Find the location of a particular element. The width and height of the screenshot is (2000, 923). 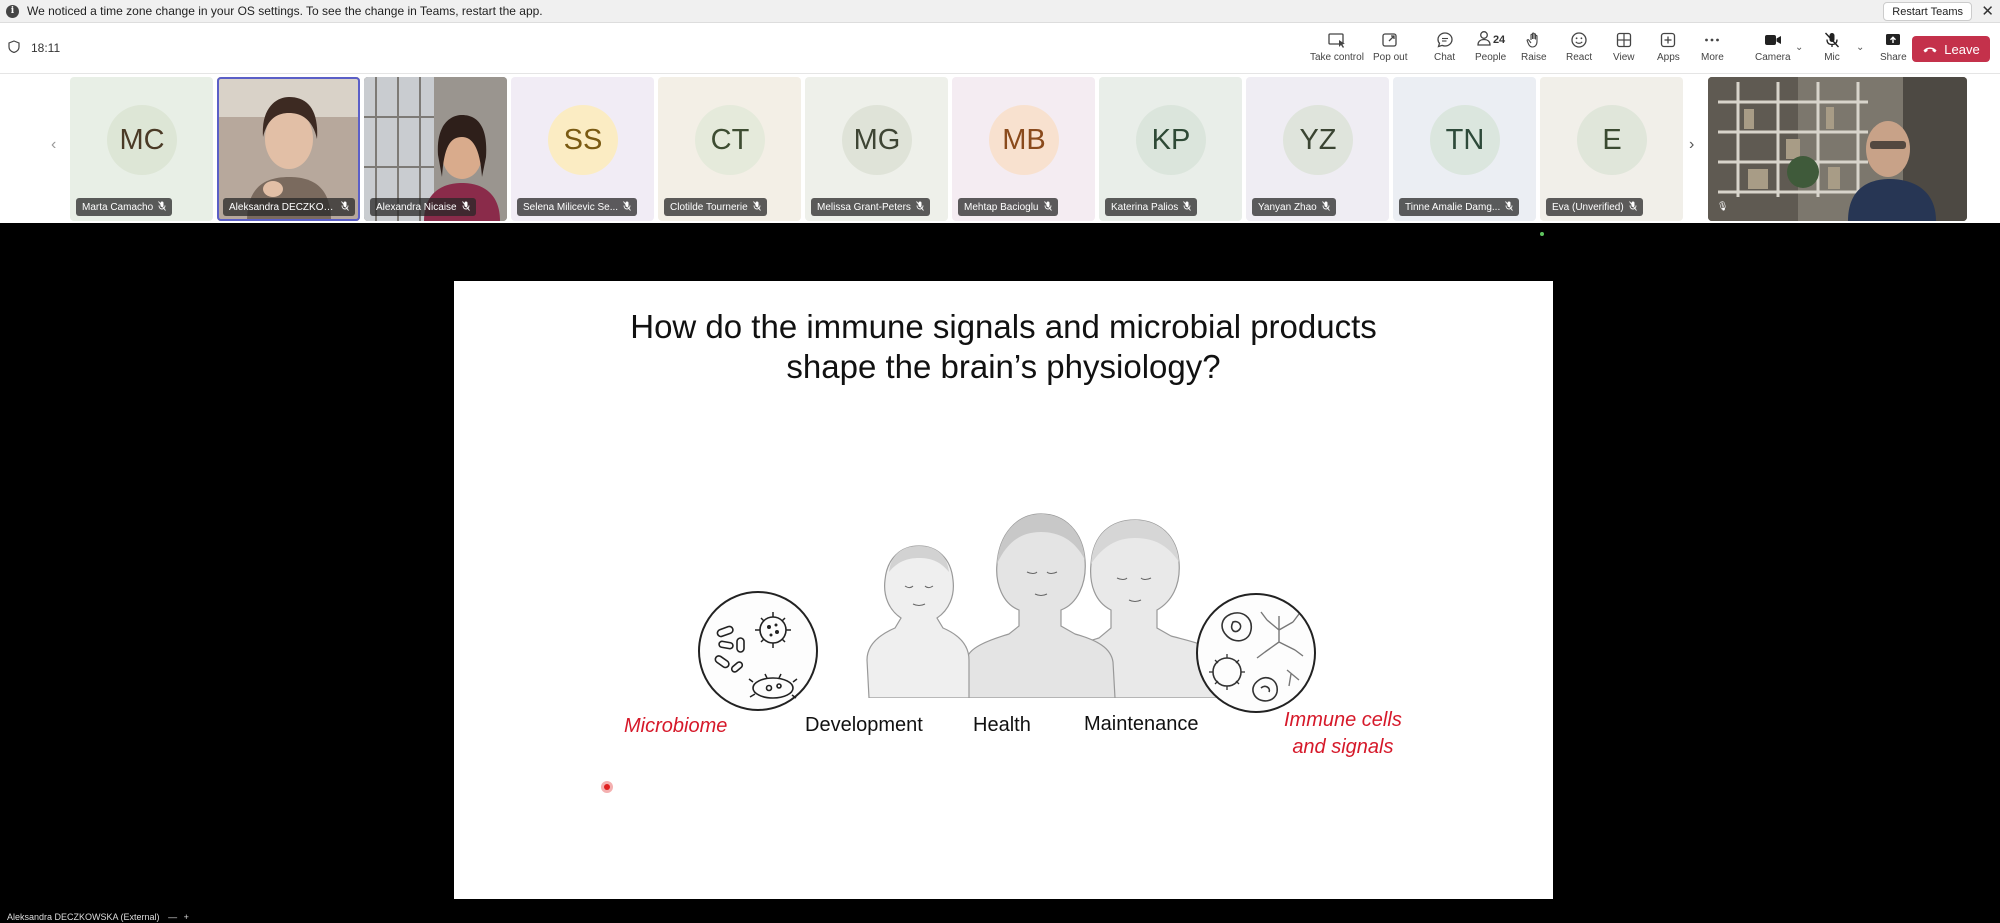

people-button: 24 People is located at coordinates (1490, 46).